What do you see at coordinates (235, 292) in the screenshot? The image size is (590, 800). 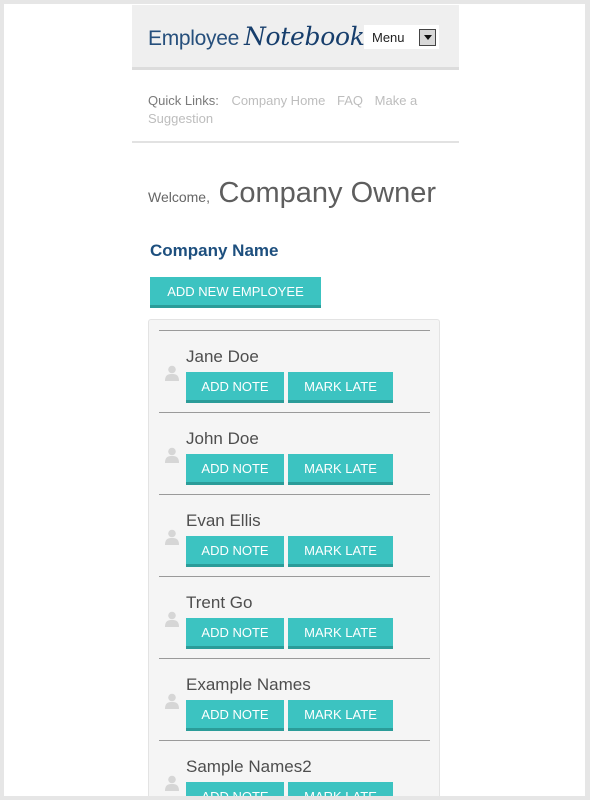 I see `add-new-employee-button: ADD NEW EMPLOYEE` at bounding box center [235, 292].